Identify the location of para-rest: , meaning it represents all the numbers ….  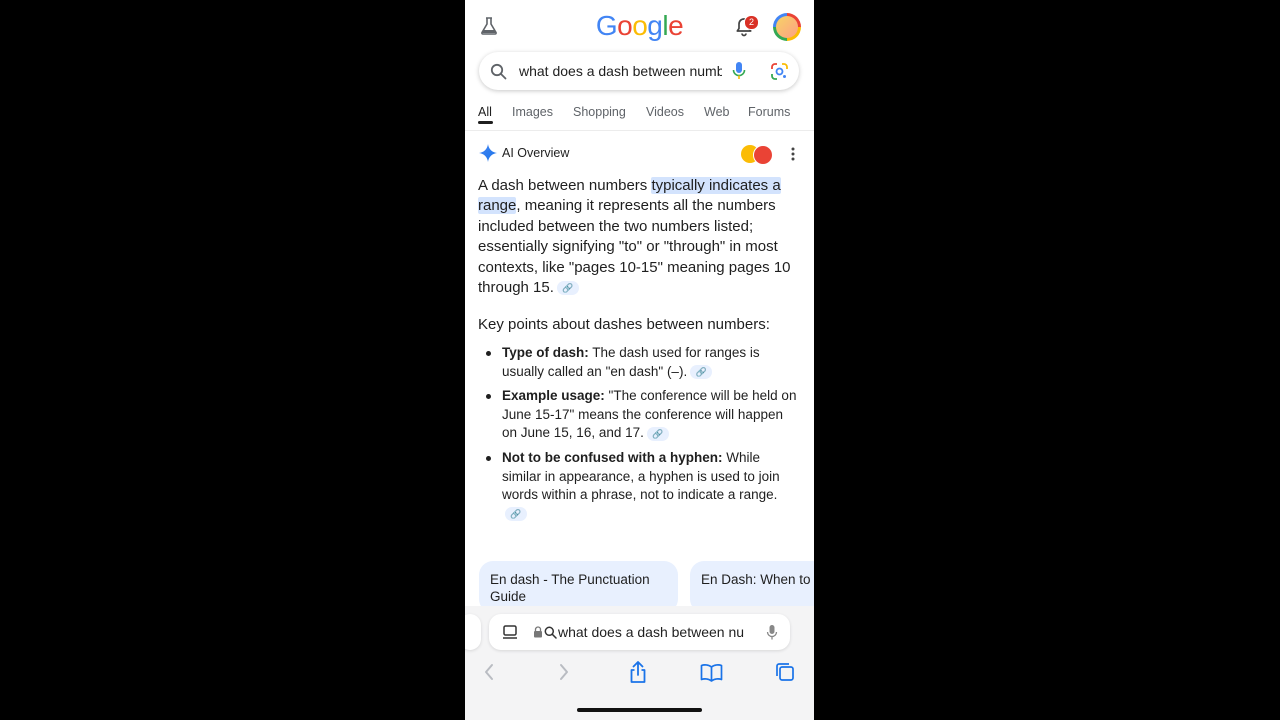
(634, 247).